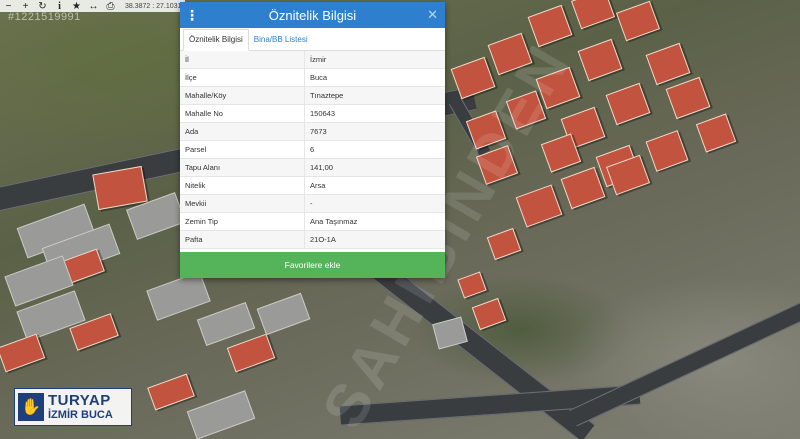 The height and width of the screenshot is (439, 800). I want to click on close-icon: ✕, so click(432, 15).